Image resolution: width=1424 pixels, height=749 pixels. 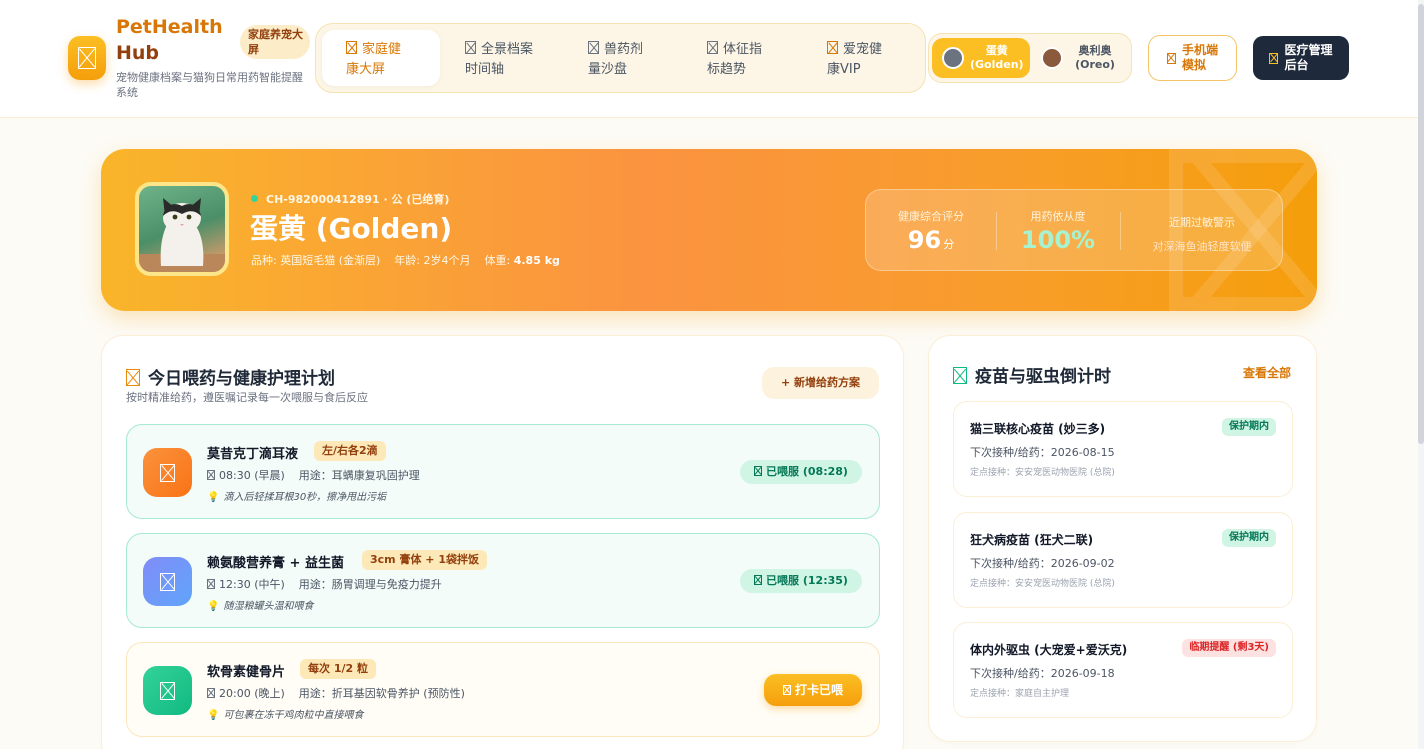 I want to click on dose-badge: 3cm 膏体 + 1袋拌饭, so click(x=424, y=560).